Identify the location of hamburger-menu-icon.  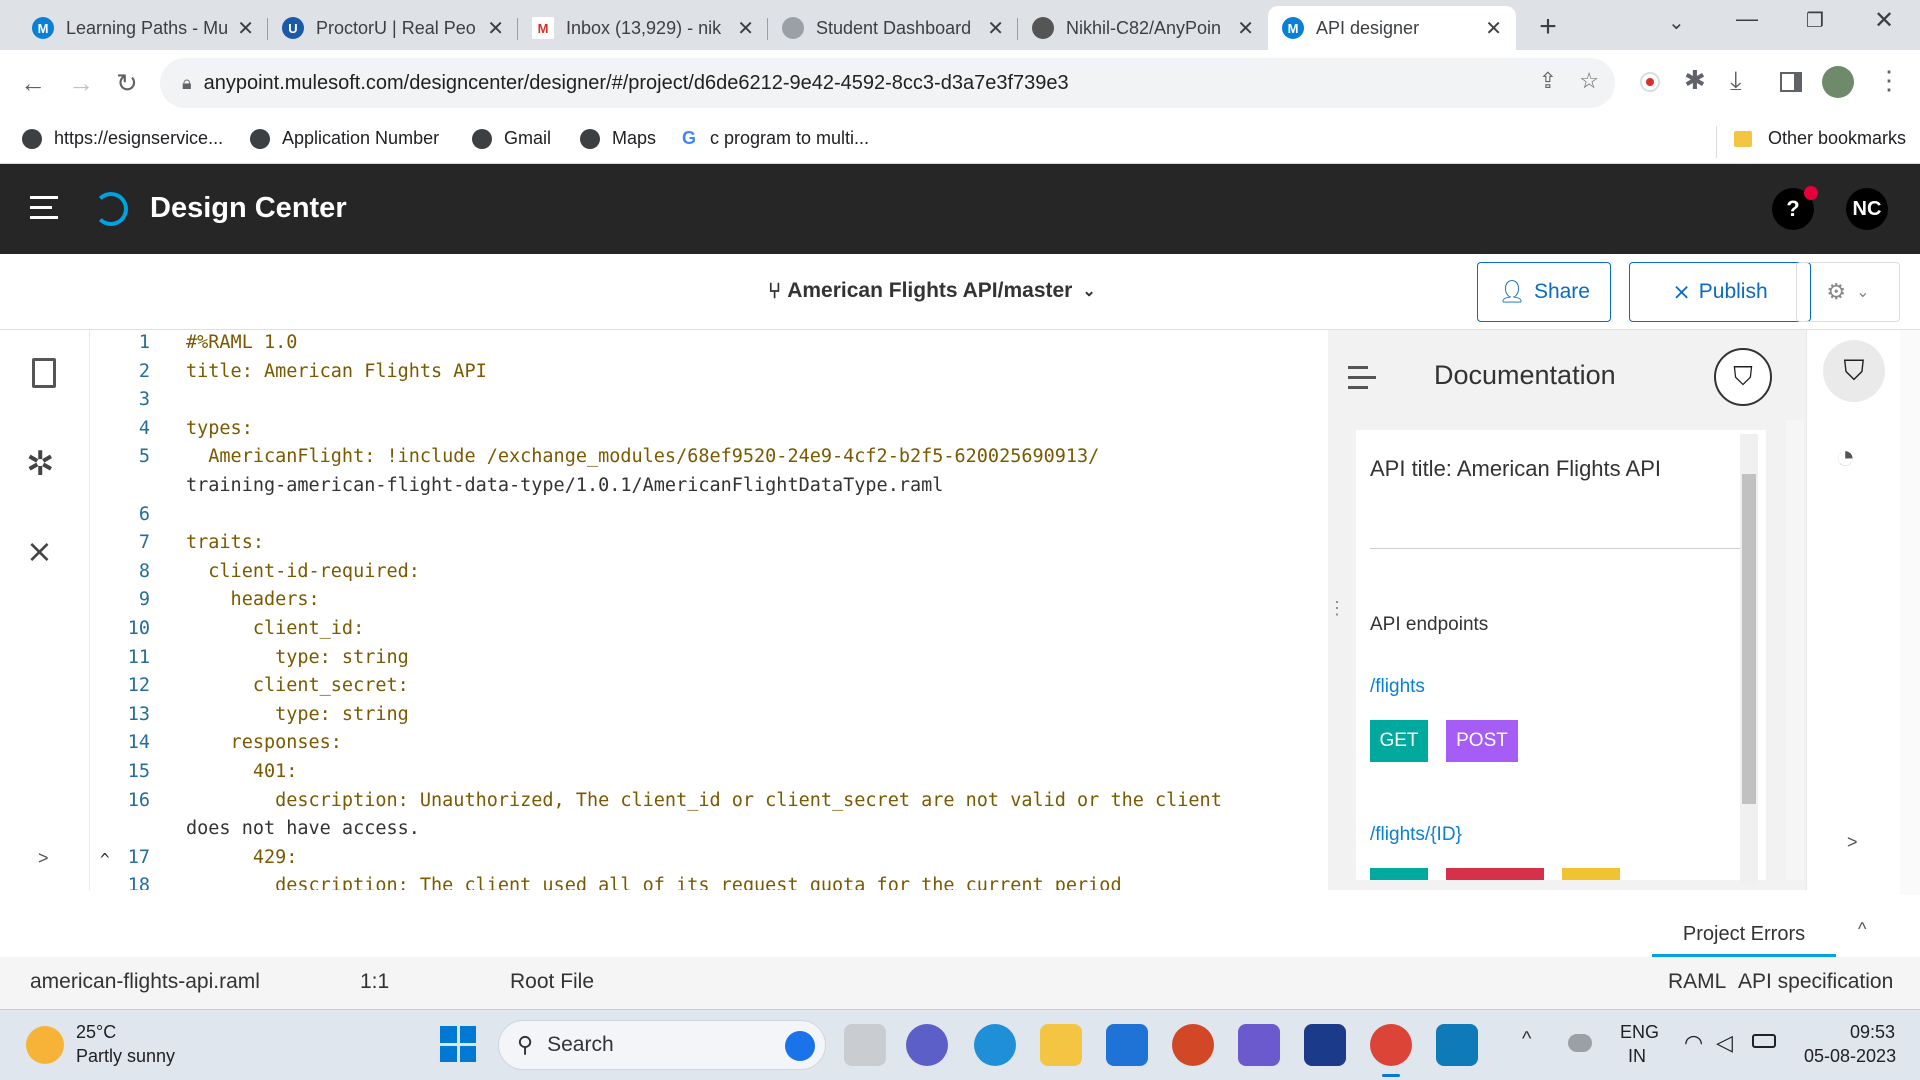
(44, 207).